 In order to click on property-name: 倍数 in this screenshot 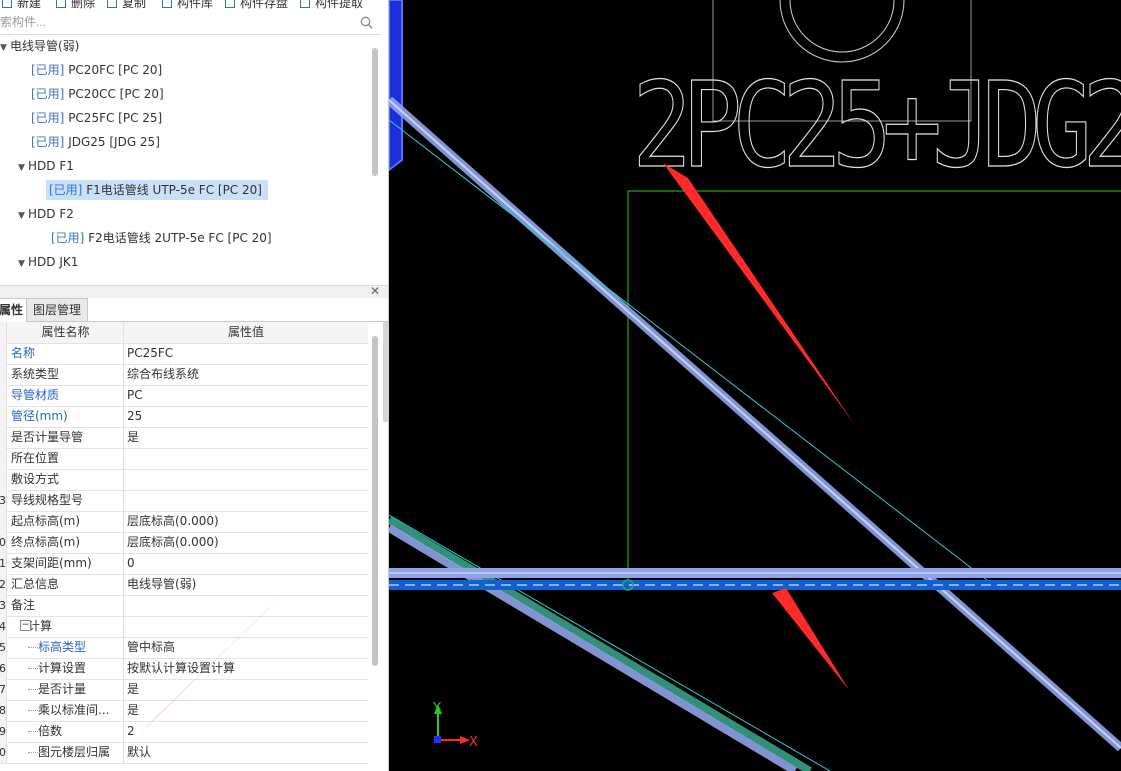, I will do `click(66, 731)`.